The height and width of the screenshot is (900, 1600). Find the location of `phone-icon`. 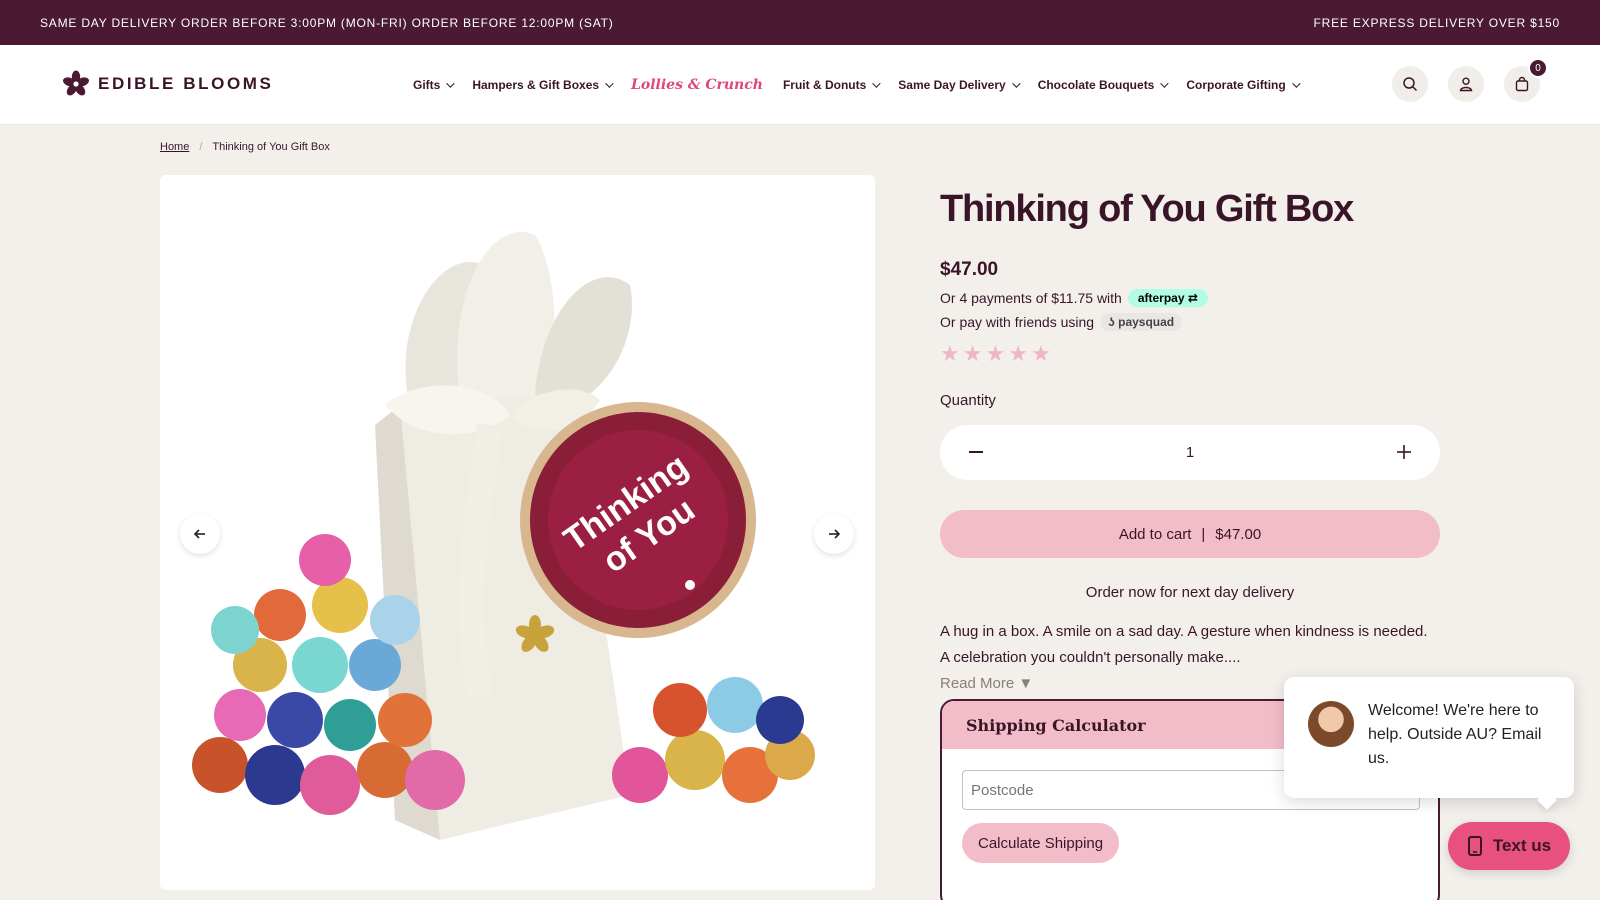

phone-icon is located at coordinates (1474, 846).